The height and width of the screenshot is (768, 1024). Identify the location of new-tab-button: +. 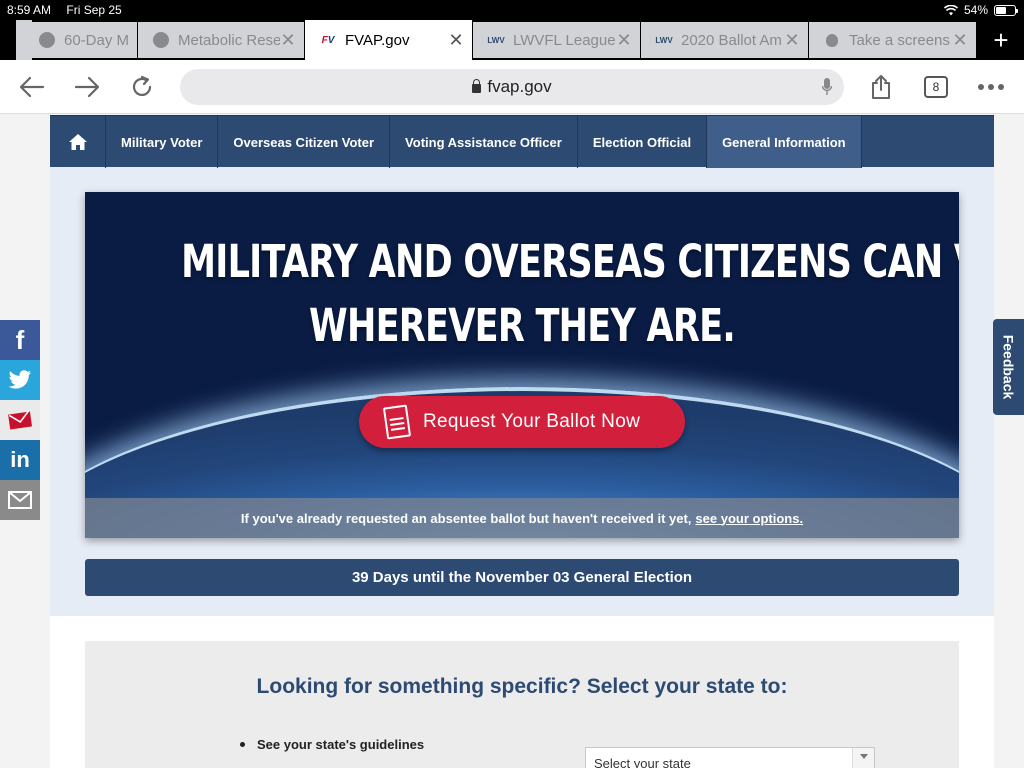
(1001, 40).